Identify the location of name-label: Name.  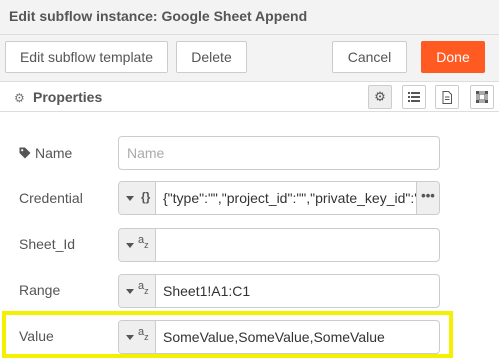
(45, 153).